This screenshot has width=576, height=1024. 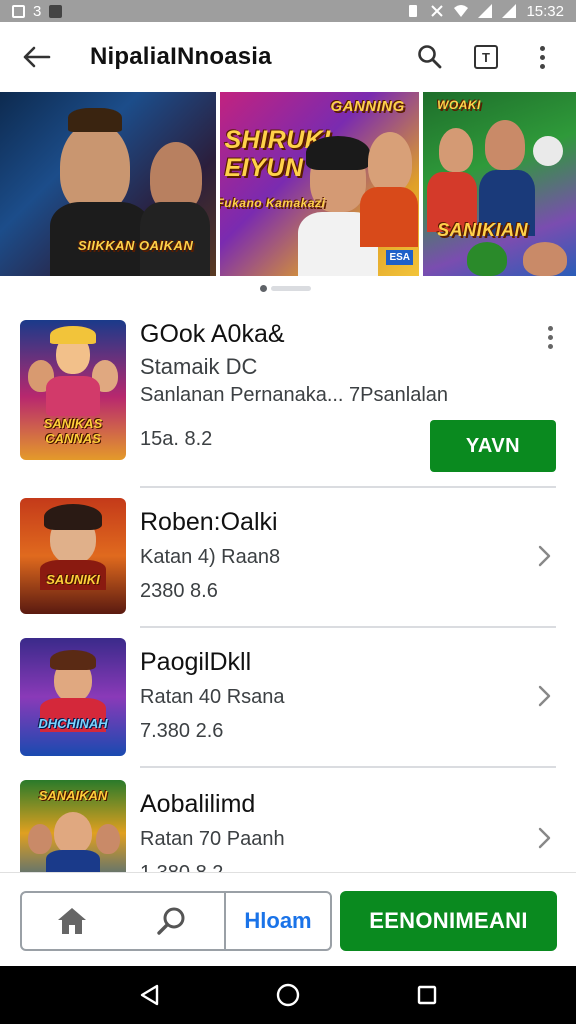 What do you see at coordinates (73, 431) in the screenshot?
I see `thumbnail-title: SANIKAS CANNAS` at bounding box center [73, 431].